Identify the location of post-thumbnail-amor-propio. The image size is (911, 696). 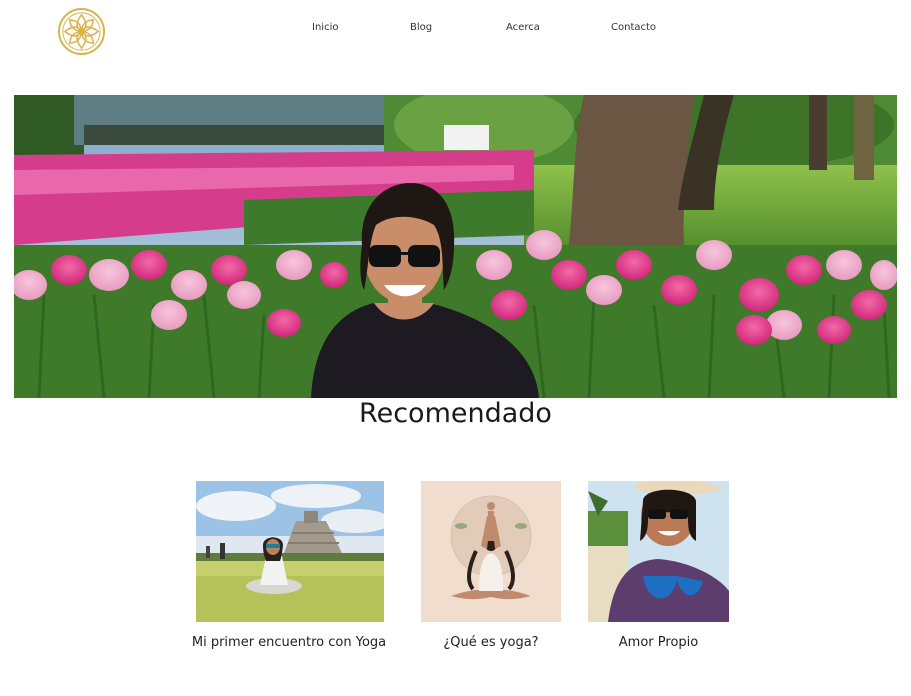
(658, 551).